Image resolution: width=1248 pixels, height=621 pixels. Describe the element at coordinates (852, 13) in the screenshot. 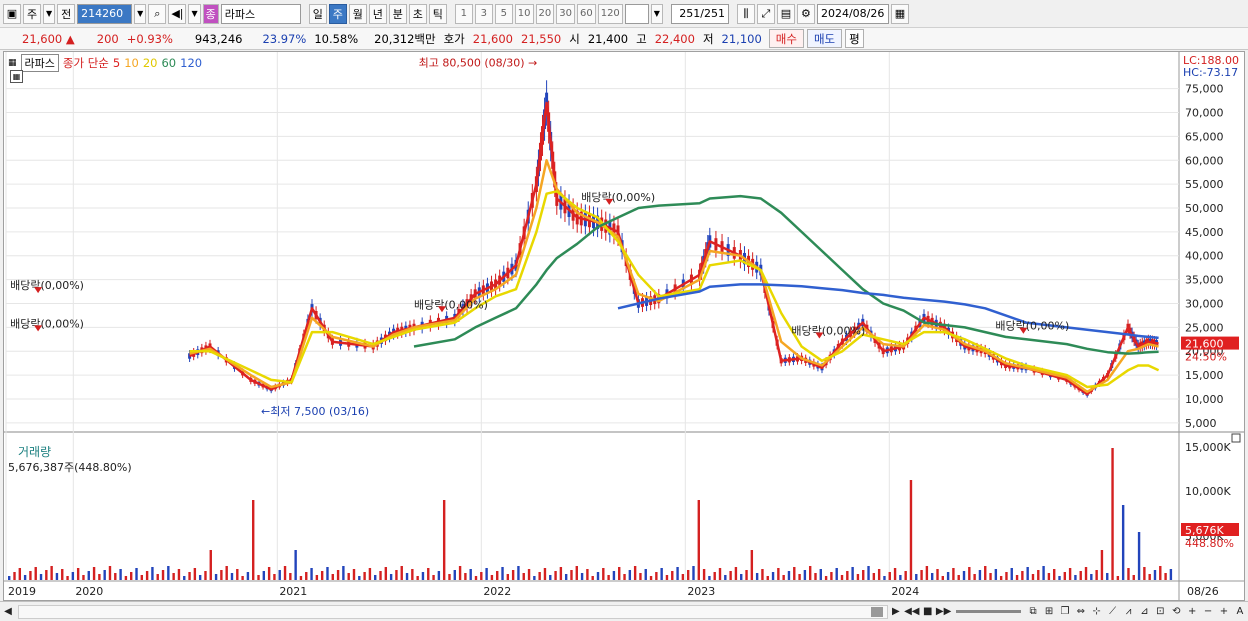

I see `date-input: 2024/08/26` at that location.